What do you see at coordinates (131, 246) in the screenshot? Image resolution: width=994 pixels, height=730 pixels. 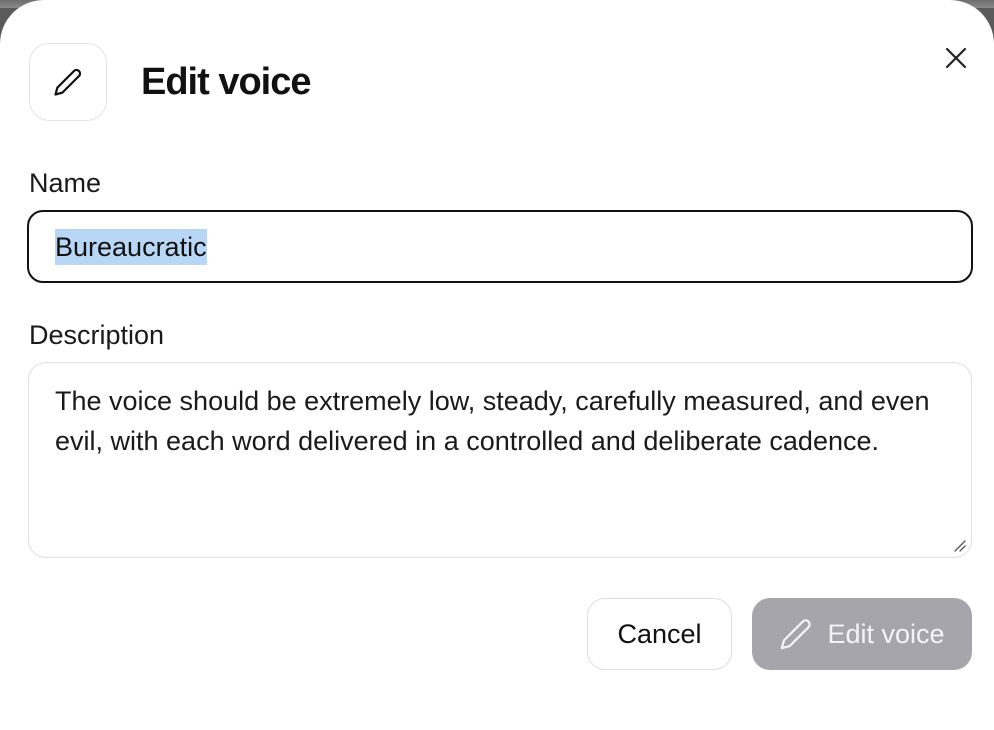 I see `name-input-value: Bureaucratic` at bounding box center [131, 246].